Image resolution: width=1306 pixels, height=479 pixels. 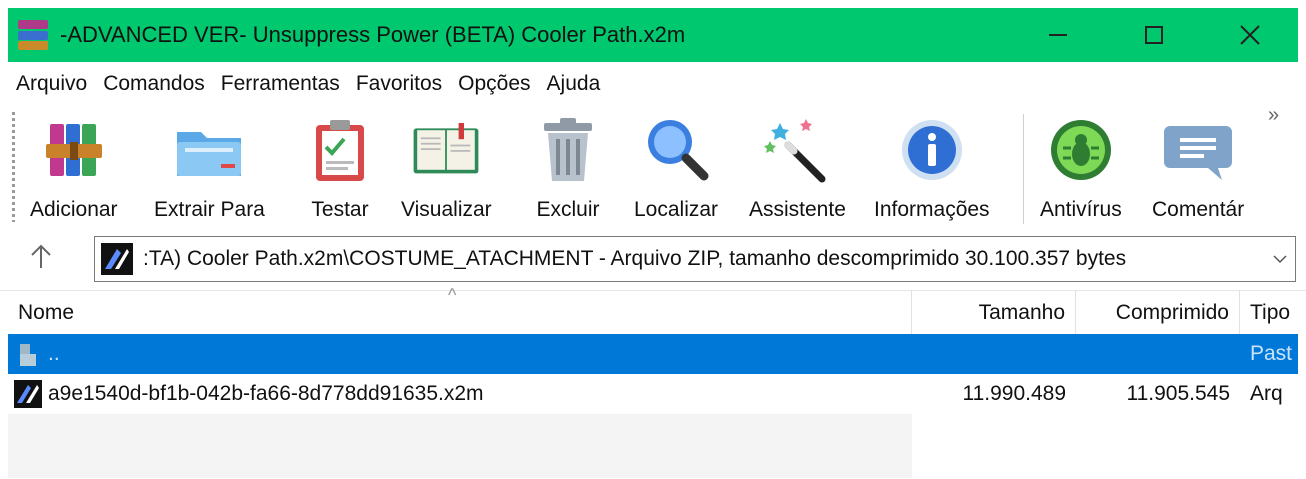 I want to click on add-button: Adicionar, so click(x=74, y=170).